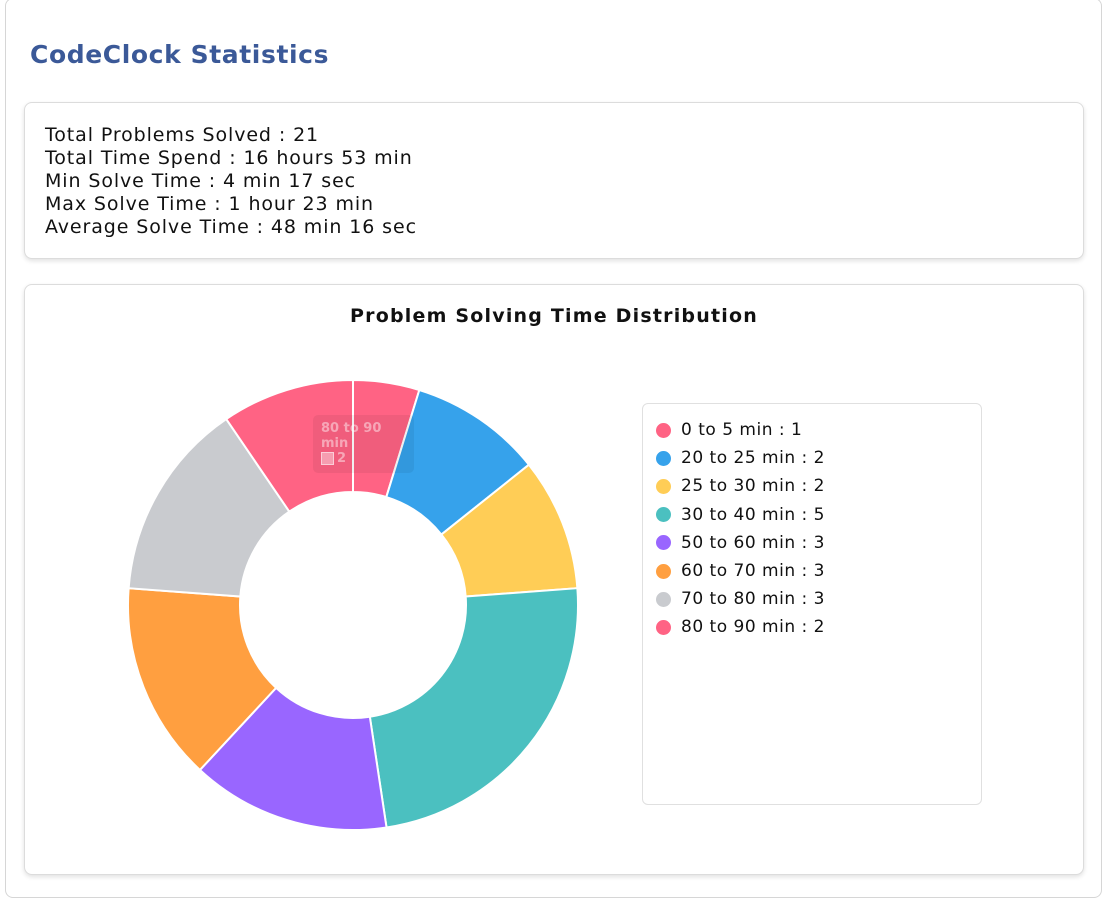 The image size is (1110, 898). What do you see at coordinates (209, 204) in the screenshot?
I see `max-solve-time: Max Solve Time : 1 hour 23 min` at bounding box center [209, 204].